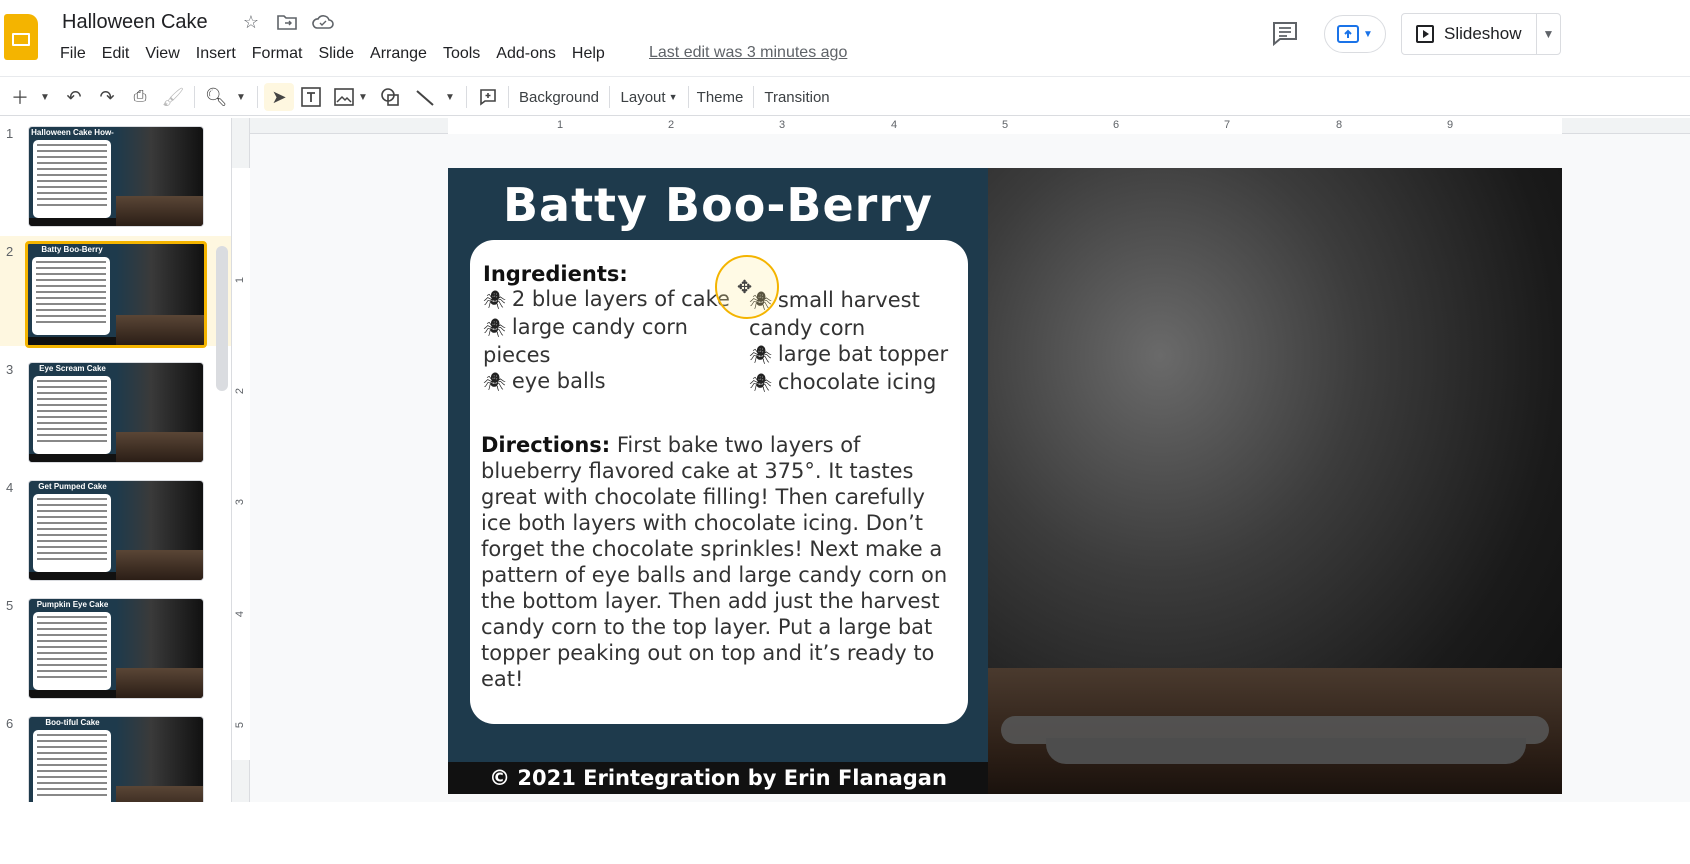 The image size is (1690, 864). What do you see at coordinates (116, 54) in the screenshot?
I see `menu-edit: Edit` at bounding box center [116, 54].